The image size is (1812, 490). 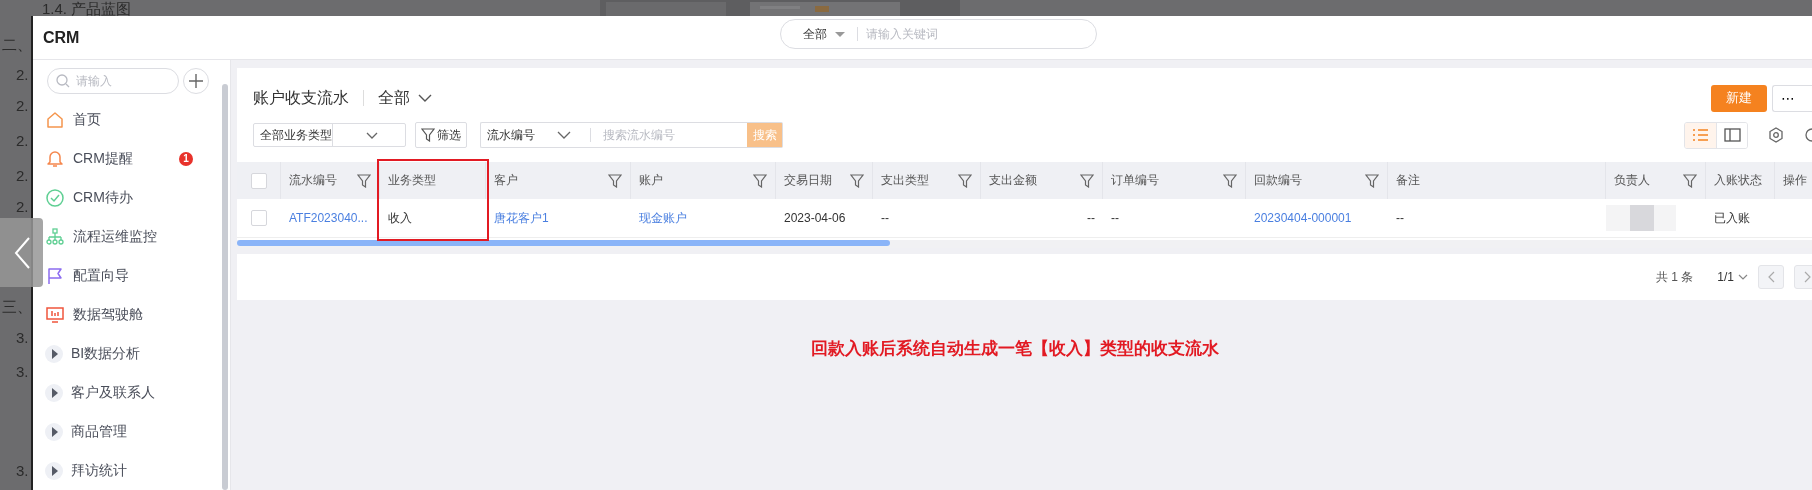 I want to click on column-header: 流水编号, so click(x=313, y=180).